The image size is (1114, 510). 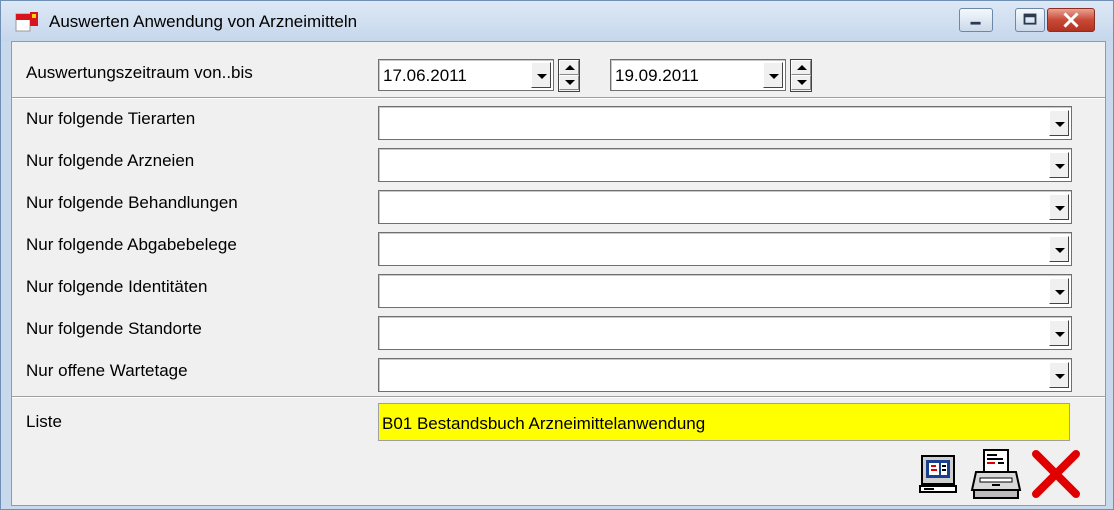 I want to click on date-to-dropdown-button, so click(x=773, y=75).